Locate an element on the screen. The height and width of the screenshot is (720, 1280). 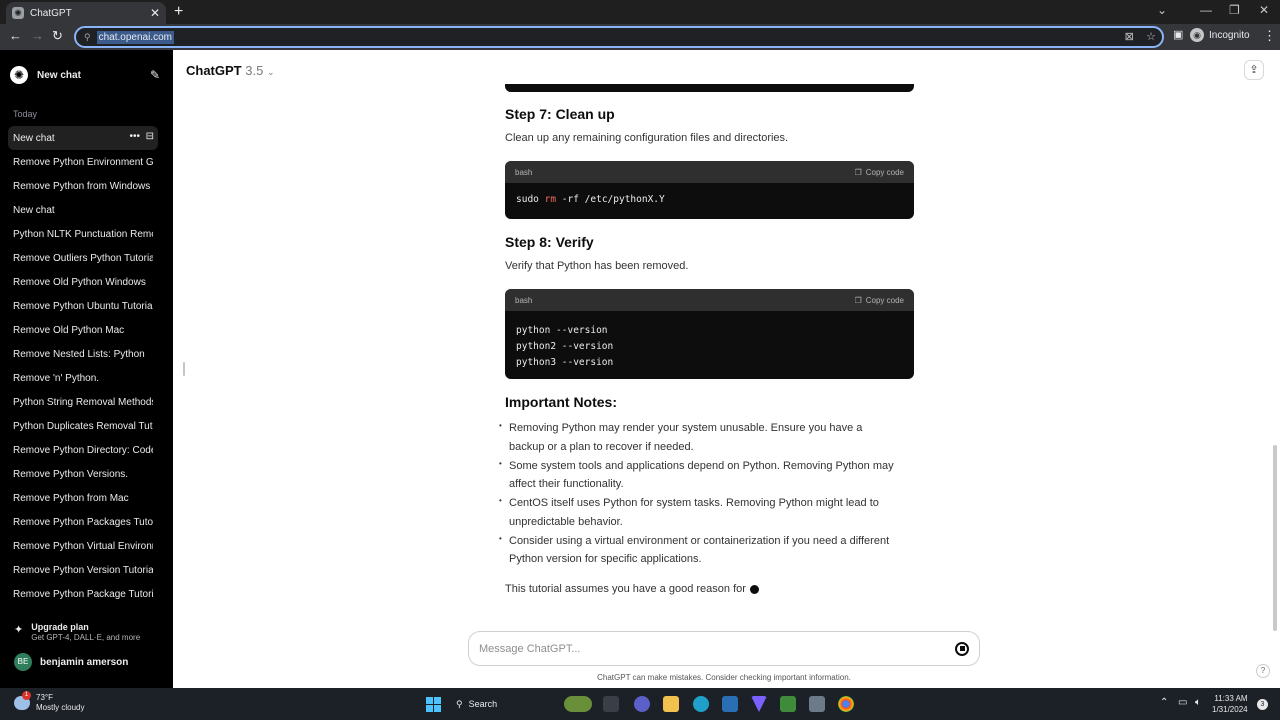
vpn-icon is located at coordinates (759, 704).